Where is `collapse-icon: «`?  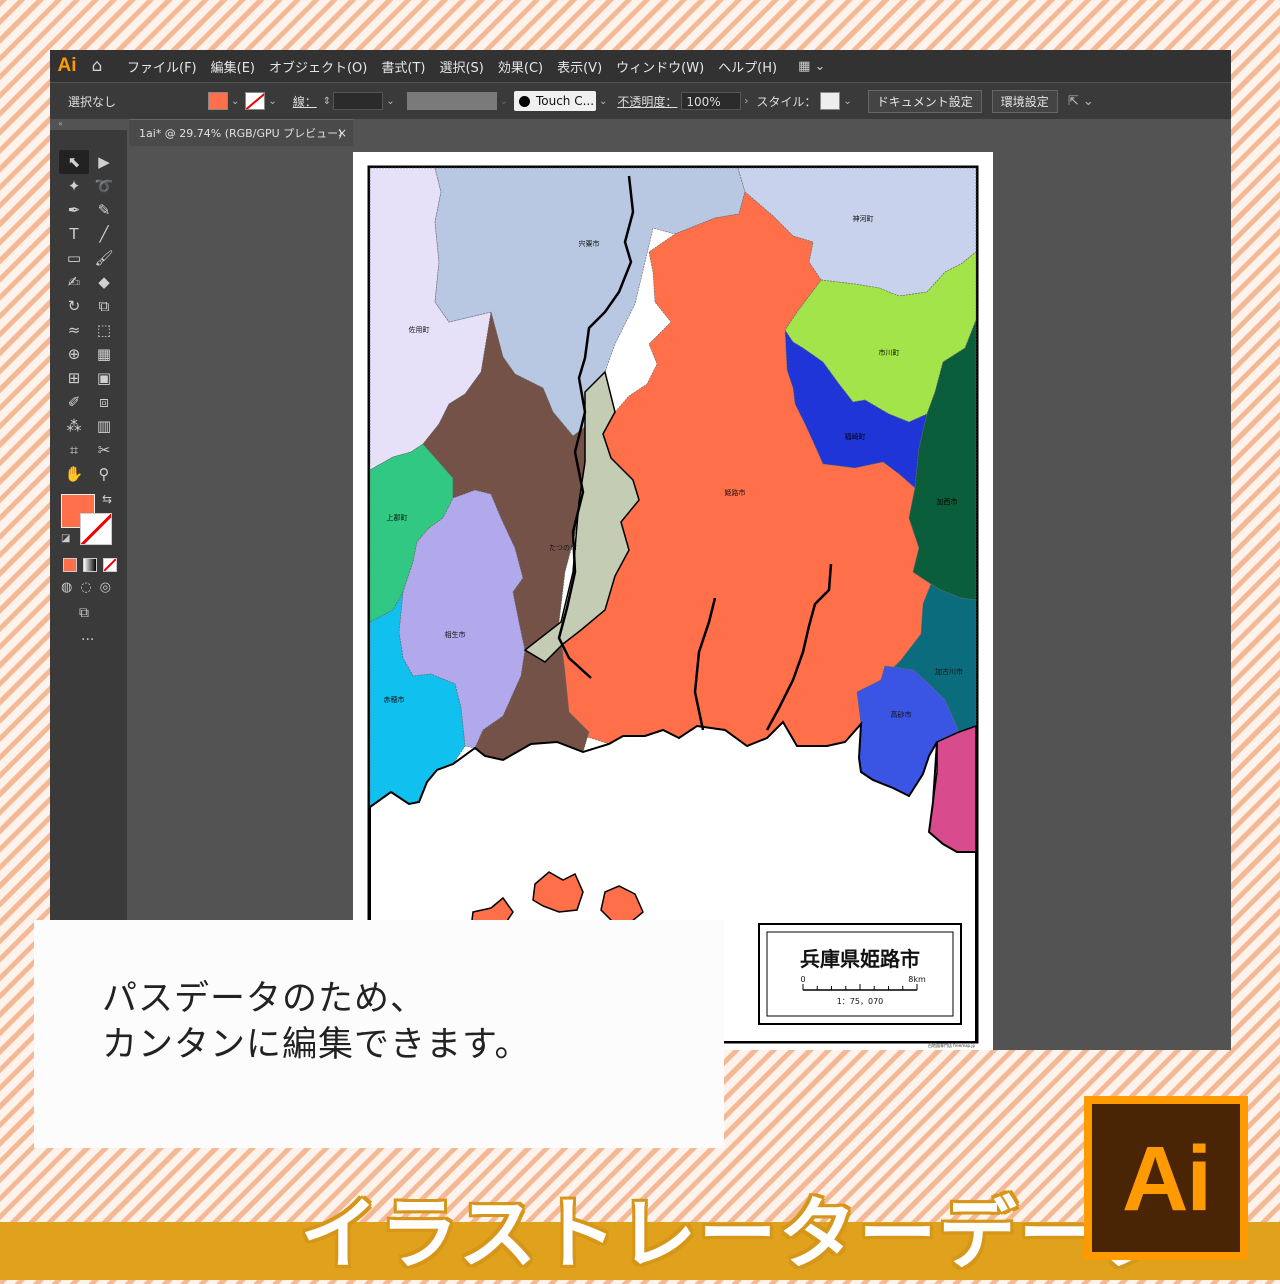
collapse-icon: « is located at coordinates (92, 124).